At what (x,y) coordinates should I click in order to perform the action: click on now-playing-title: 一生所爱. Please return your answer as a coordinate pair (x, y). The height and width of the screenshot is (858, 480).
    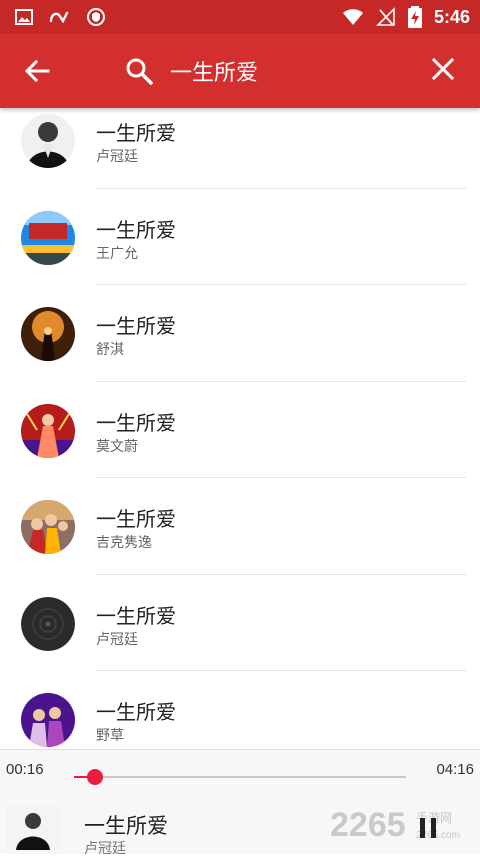
    Looking at the image, I should click on (126, 826).